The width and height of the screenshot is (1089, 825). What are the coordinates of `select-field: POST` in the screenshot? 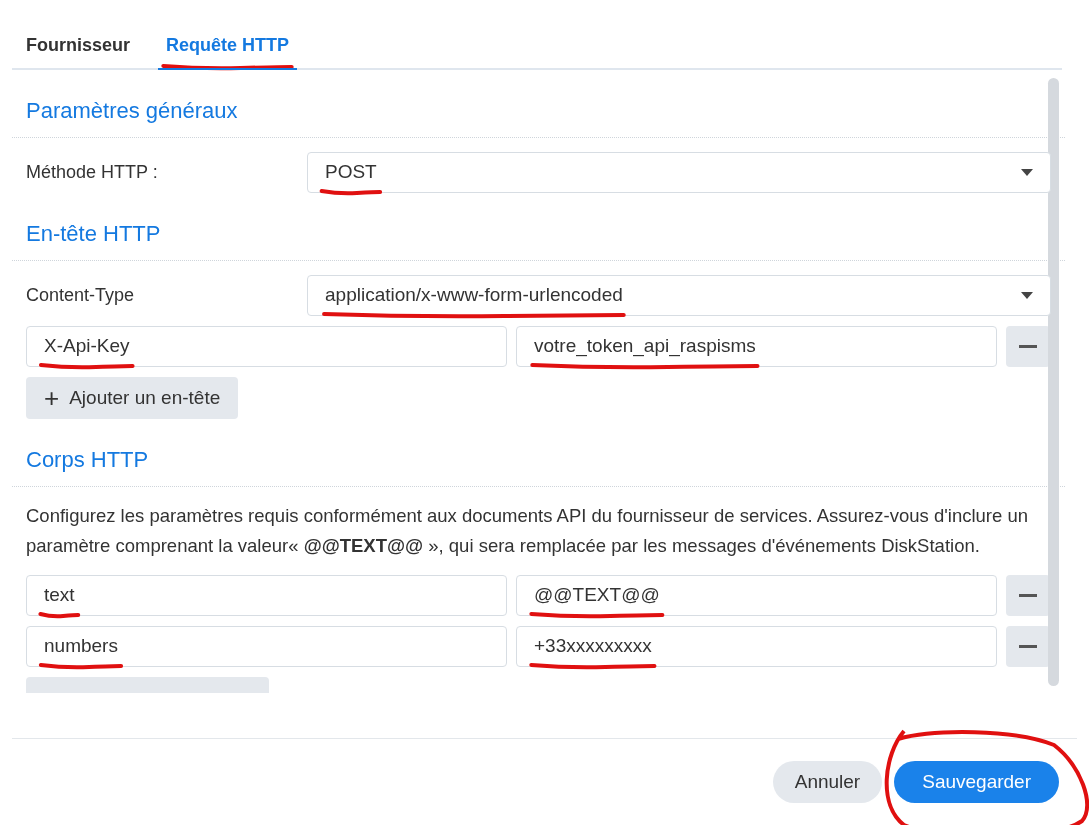 It's located at (679, 172).